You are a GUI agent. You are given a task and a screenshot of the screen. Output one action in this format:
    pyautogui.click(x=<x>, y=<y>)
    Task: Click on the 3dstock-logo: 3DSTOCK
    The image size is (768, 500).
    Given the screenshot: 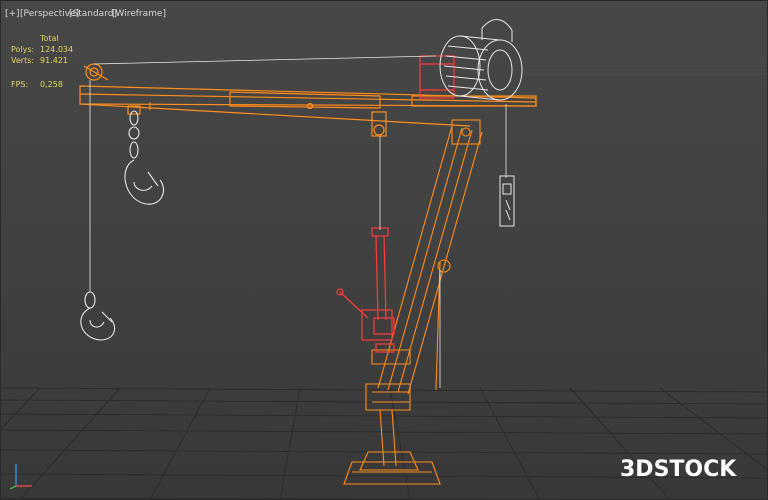 What is the action you would take?
    pyautogui.click(x=678, y=469)
    